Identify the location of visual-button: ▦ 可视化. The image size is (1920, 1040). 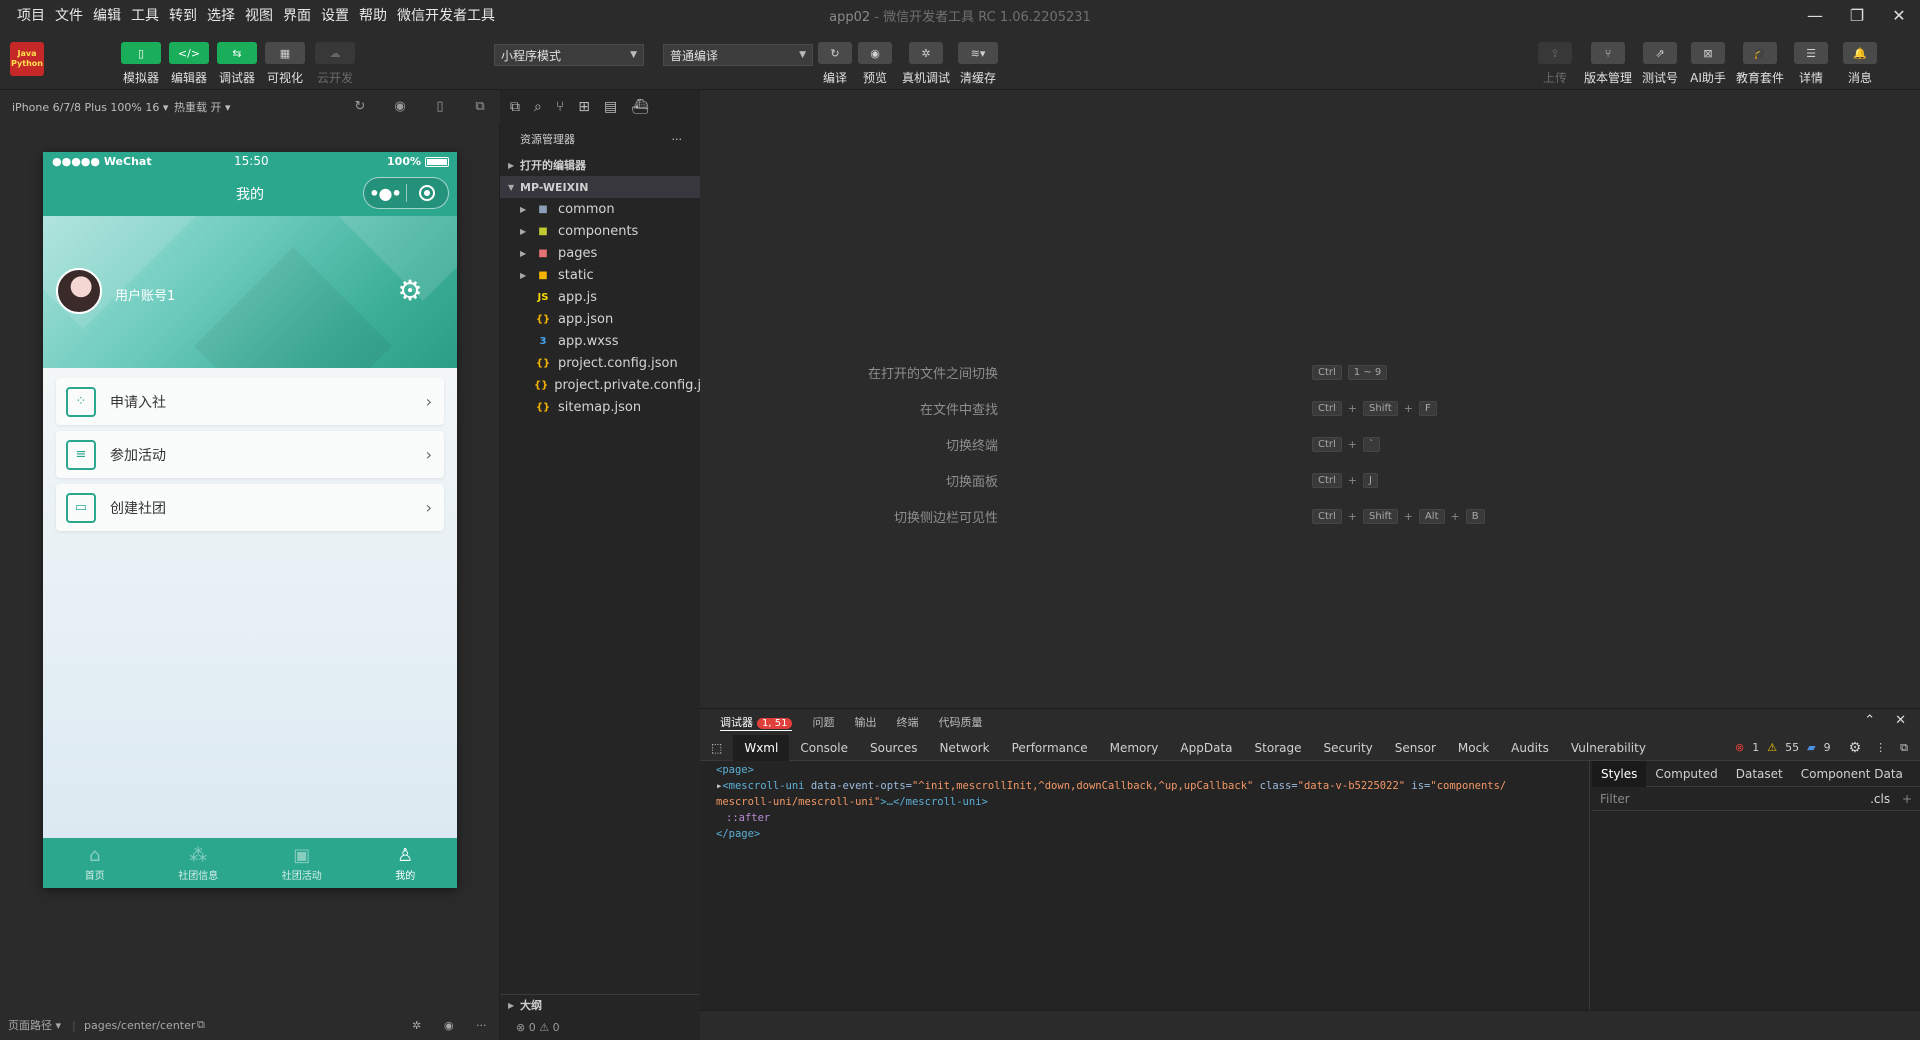
(285, 64).